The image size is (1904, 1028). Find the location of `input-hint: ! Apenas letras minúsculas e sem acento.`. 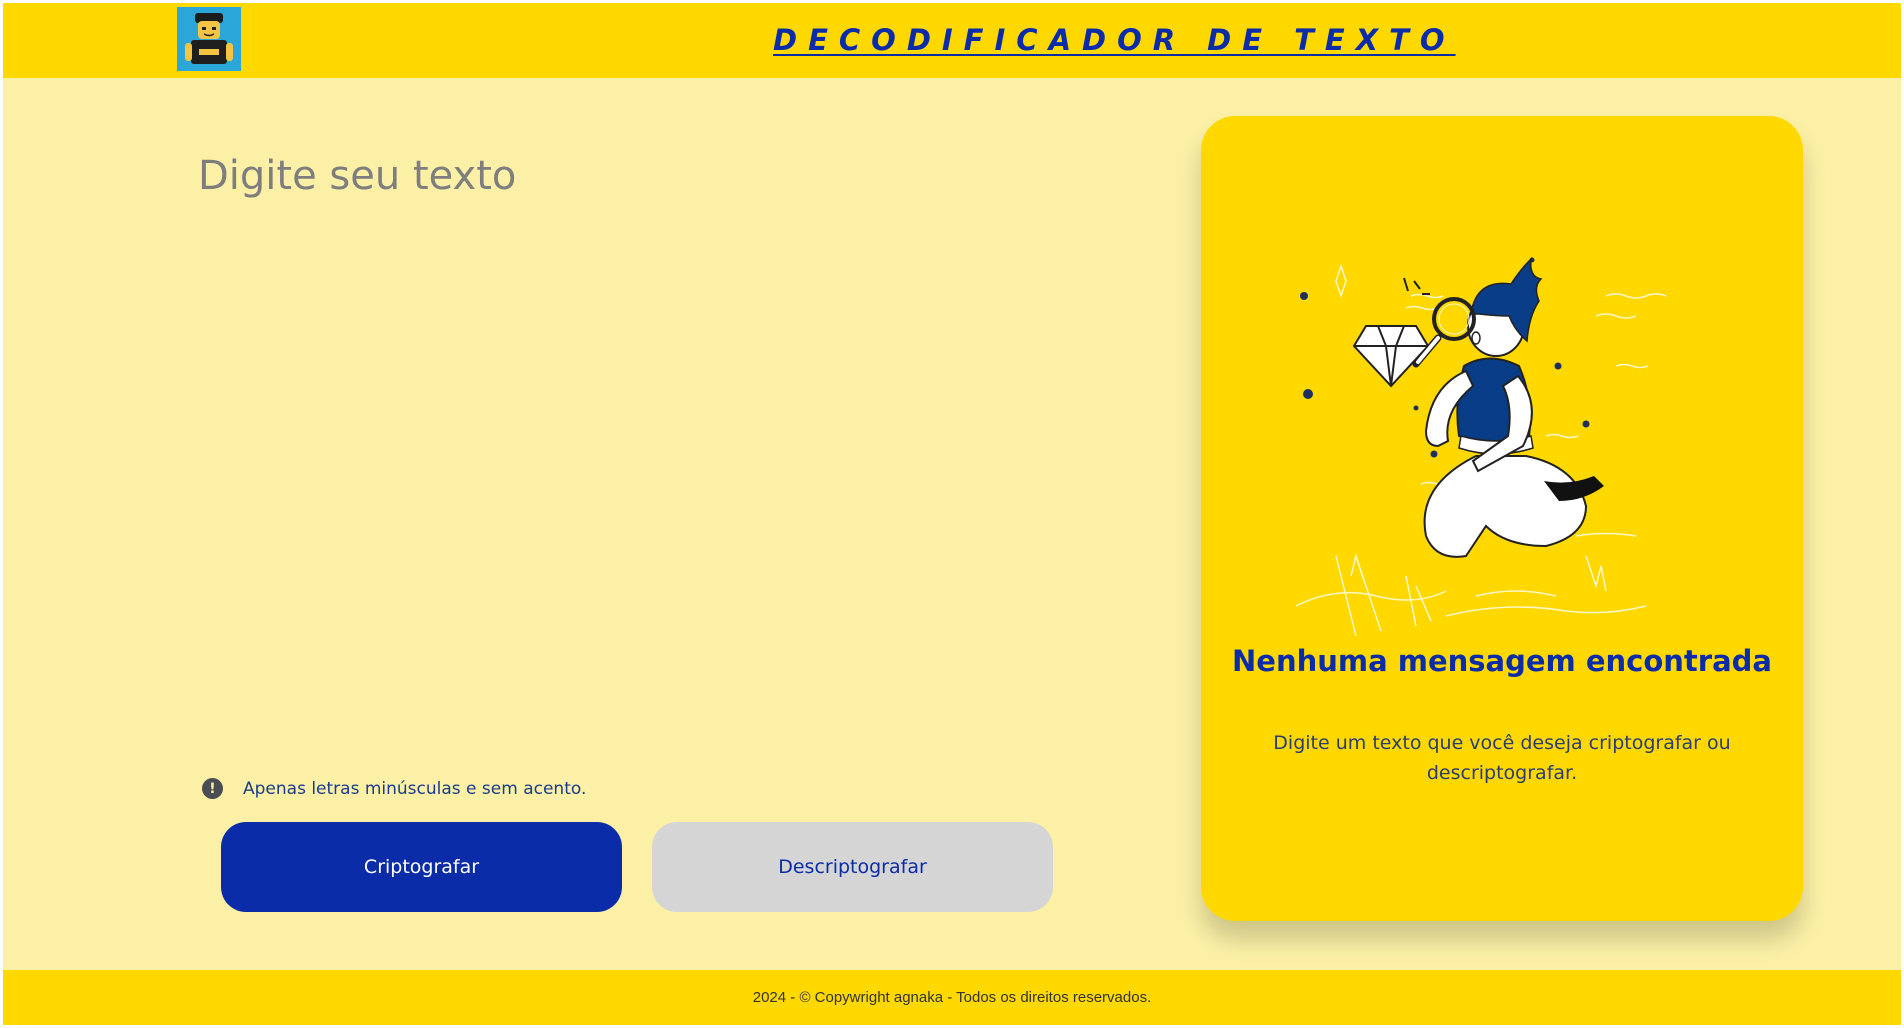

input-hint: ! Apenas letras minúsculas e sem acento. is located at coordinates (394, 788).